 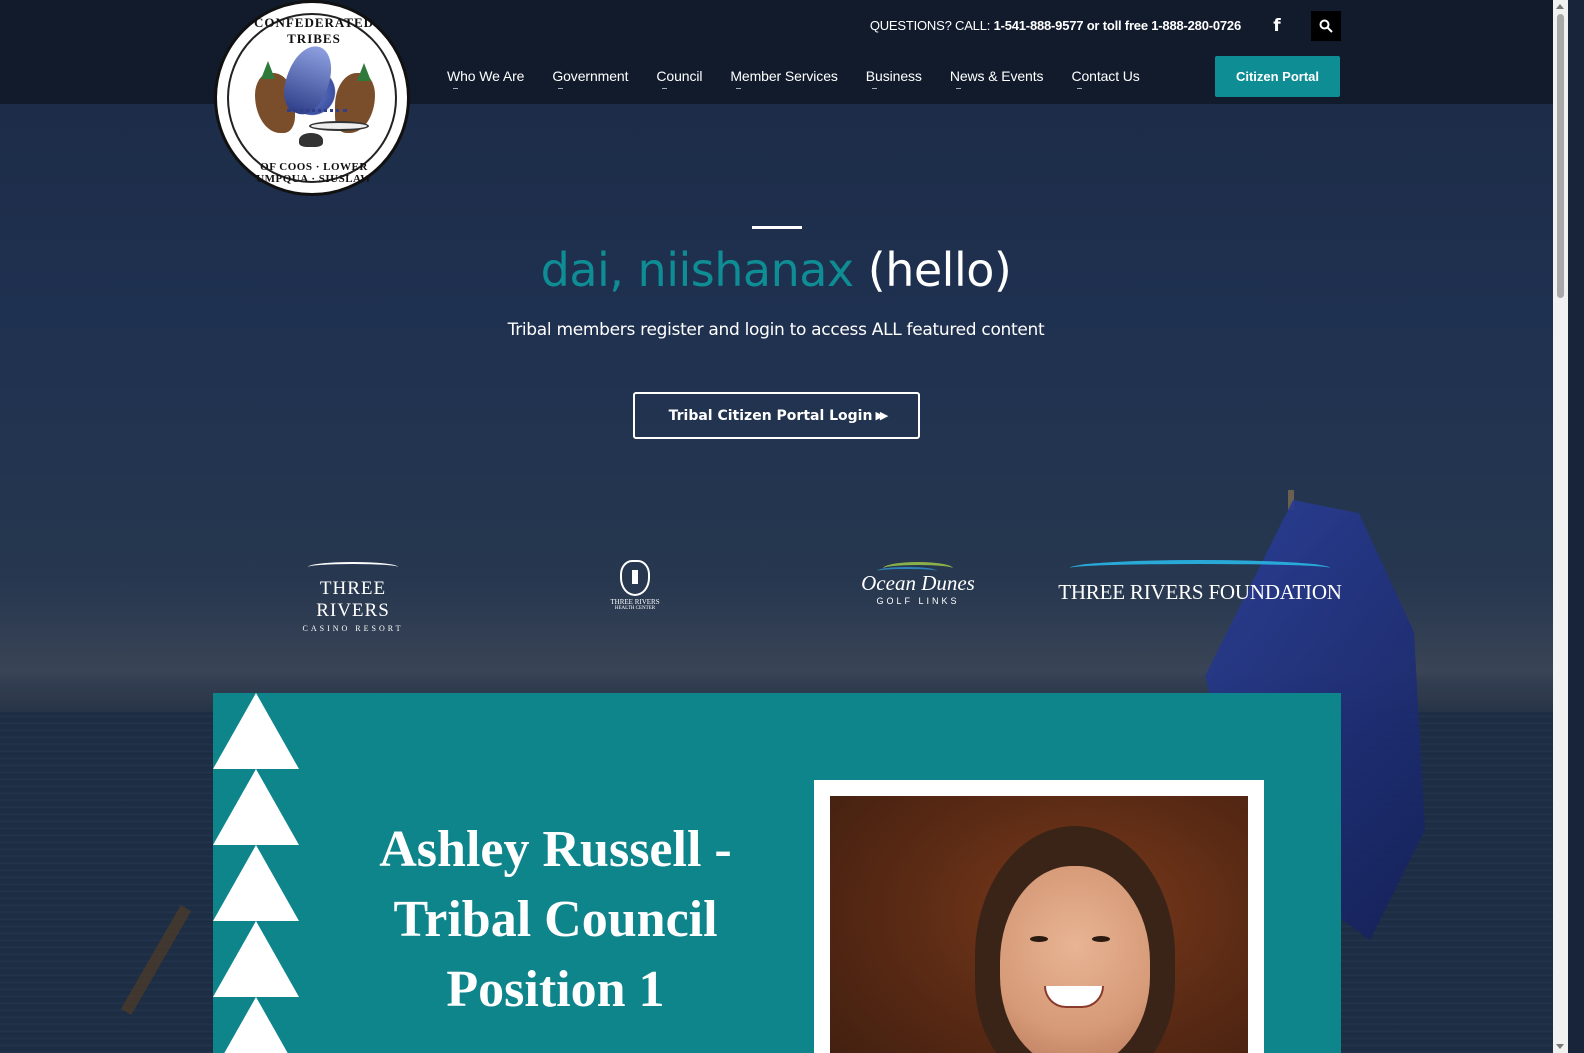 I want to click on seal-animal-icon, so click(x=311, y=140).